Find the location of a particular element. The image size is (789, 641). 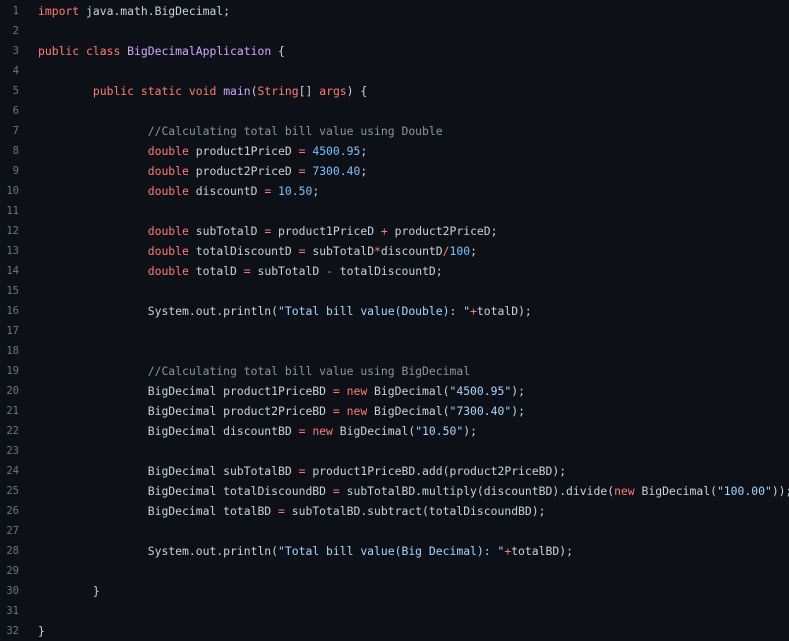

line-number: 24 is located at coordinates (12, 471).